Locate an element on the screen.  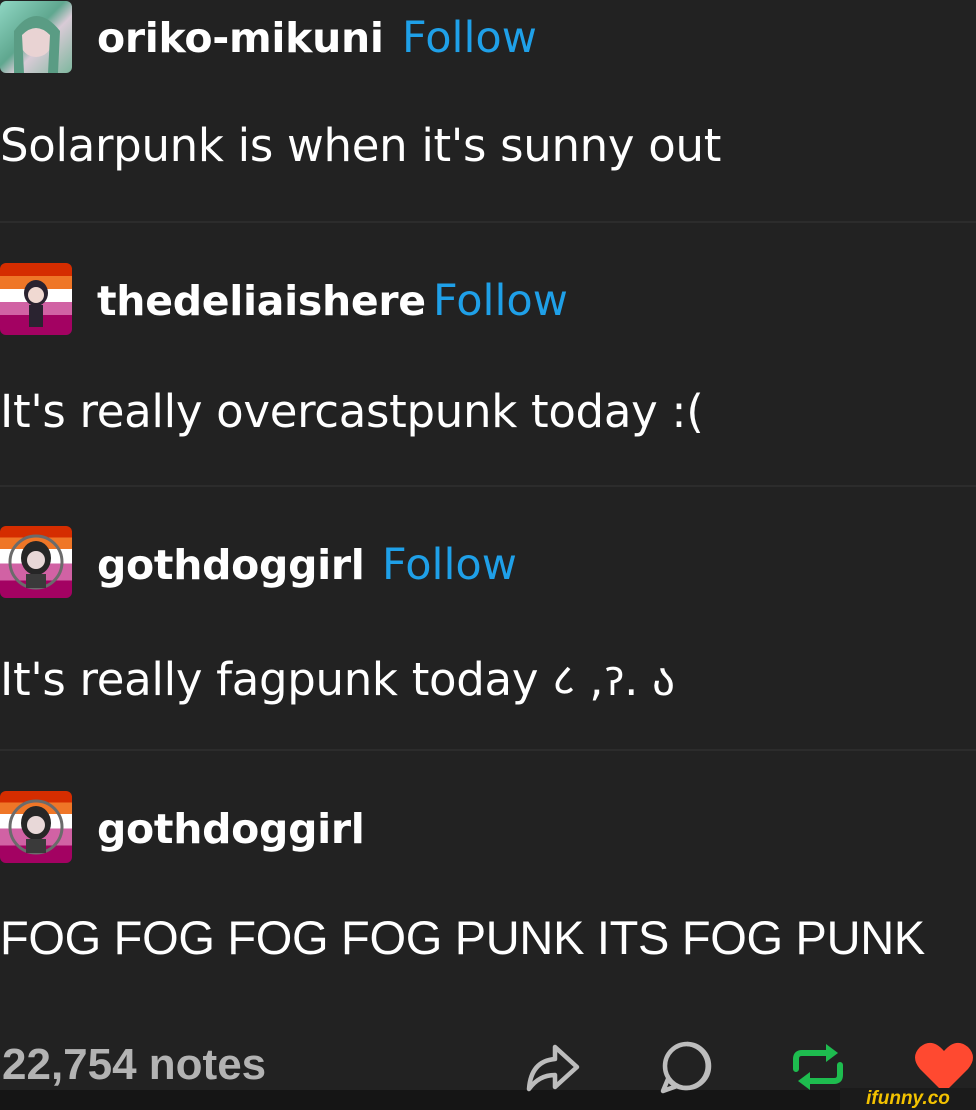
post-text: FOG FOG FOG FOG PUNK ITS FOG PUNK is located at coordinates (462, 937).